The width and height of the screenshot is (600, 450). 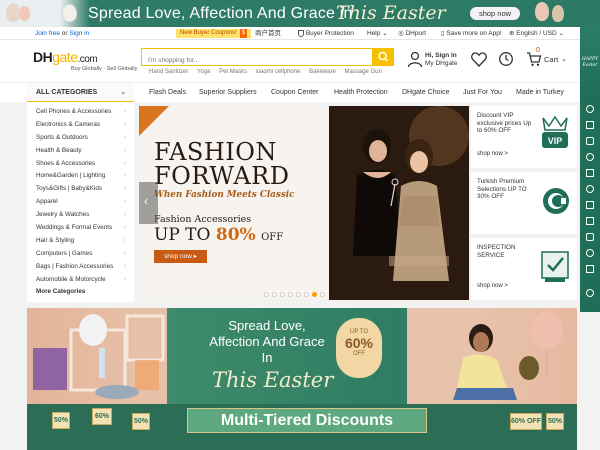 What do you see at coordinates (314, 294) in the screenshot?
I see `carousel-dot-active` at bounding box center [314, 294].